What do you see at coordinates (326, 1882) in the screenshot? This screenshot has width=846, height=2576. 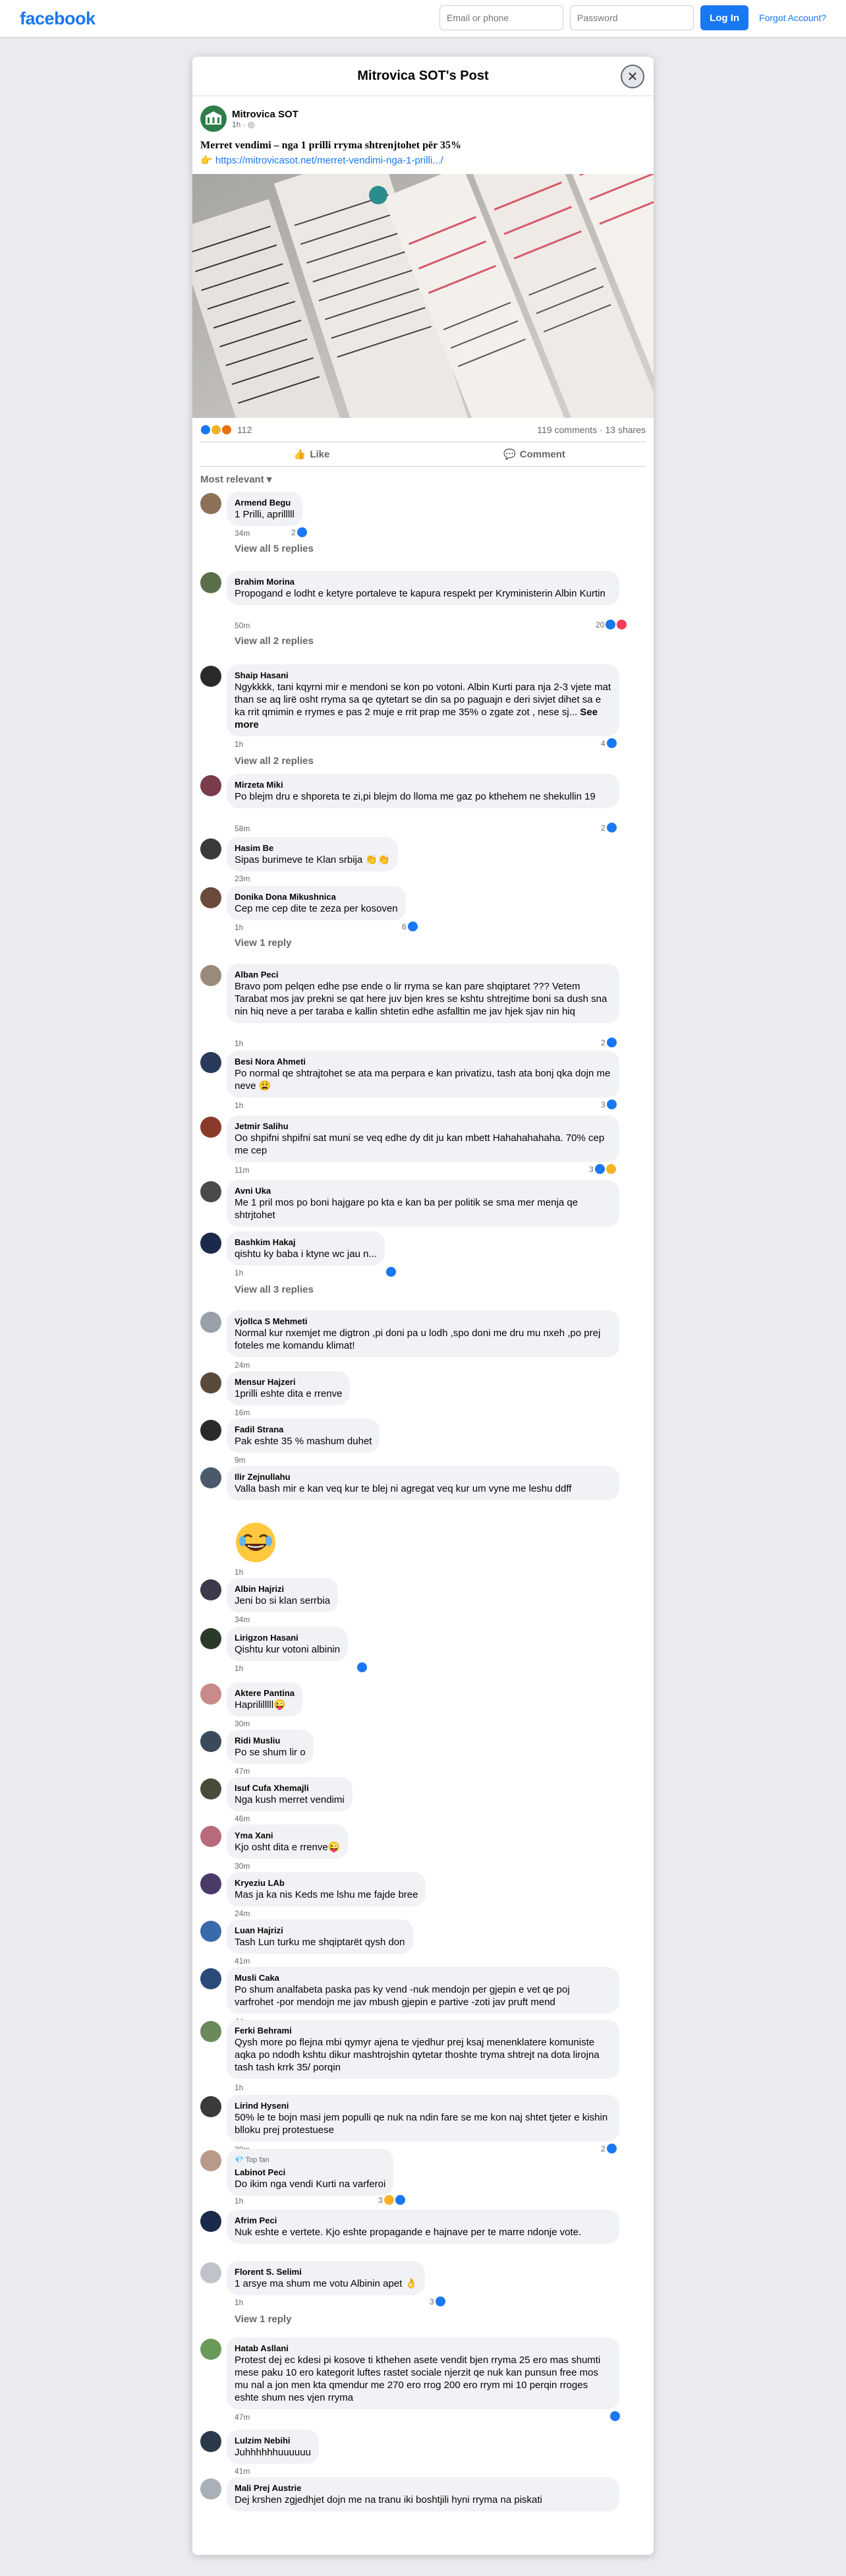 I see `comment-author: Kryeziu LAb` at bounding box center [326, 1882].